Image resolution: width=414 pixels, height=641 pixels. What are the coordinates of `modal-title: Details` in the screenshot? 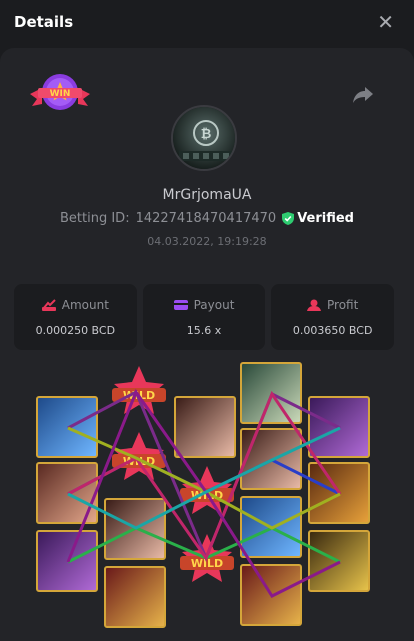 It's located at (44, 22).